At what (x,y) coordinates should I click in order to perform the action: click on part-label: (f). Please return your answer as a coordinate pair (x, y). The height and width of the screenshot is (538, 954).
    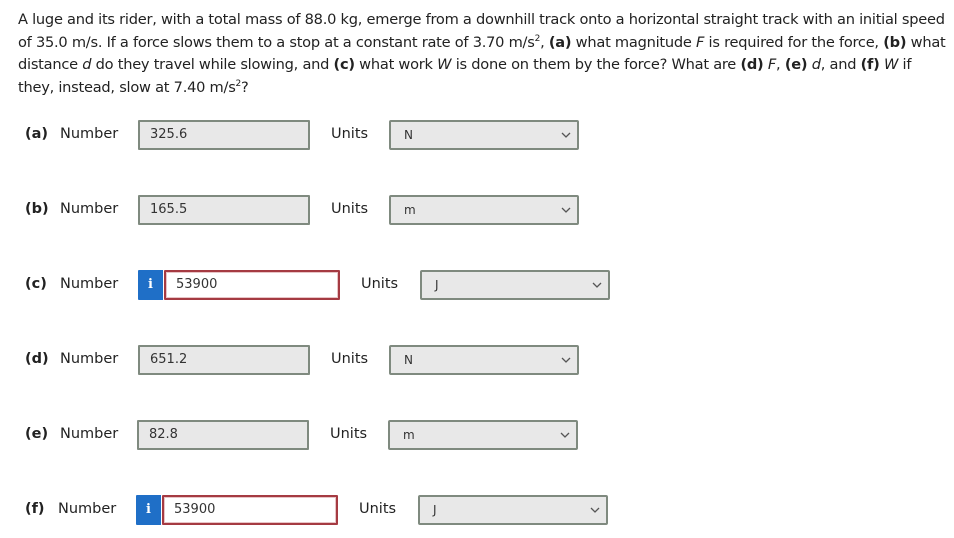
    Looking at the image, I should click on (35, 509).